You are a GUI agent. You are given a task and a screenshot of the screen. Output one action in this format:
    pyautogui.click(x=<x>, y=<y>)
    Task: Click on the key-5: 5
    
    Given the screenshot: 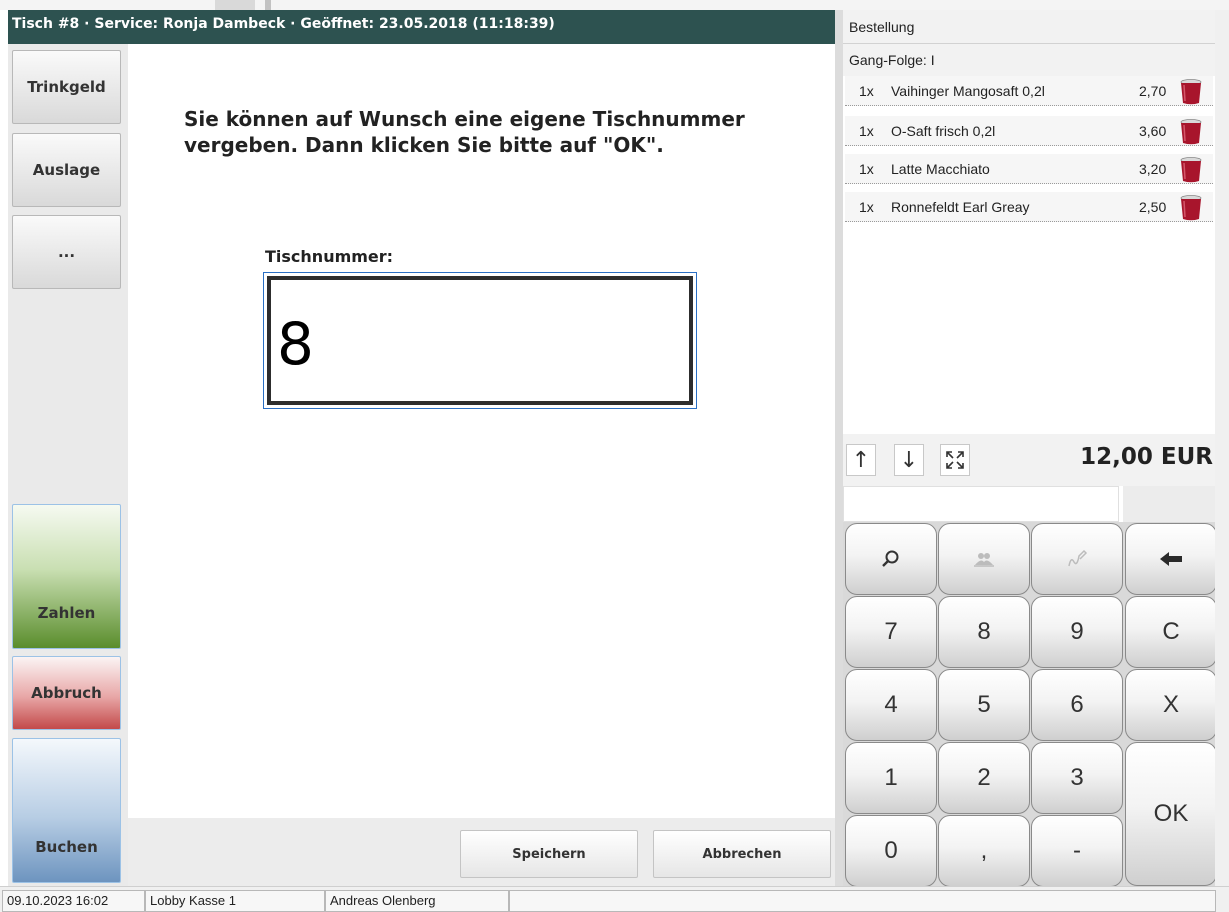 What is the action you would take?
    pyautogui.click(x=984, y=705)
    